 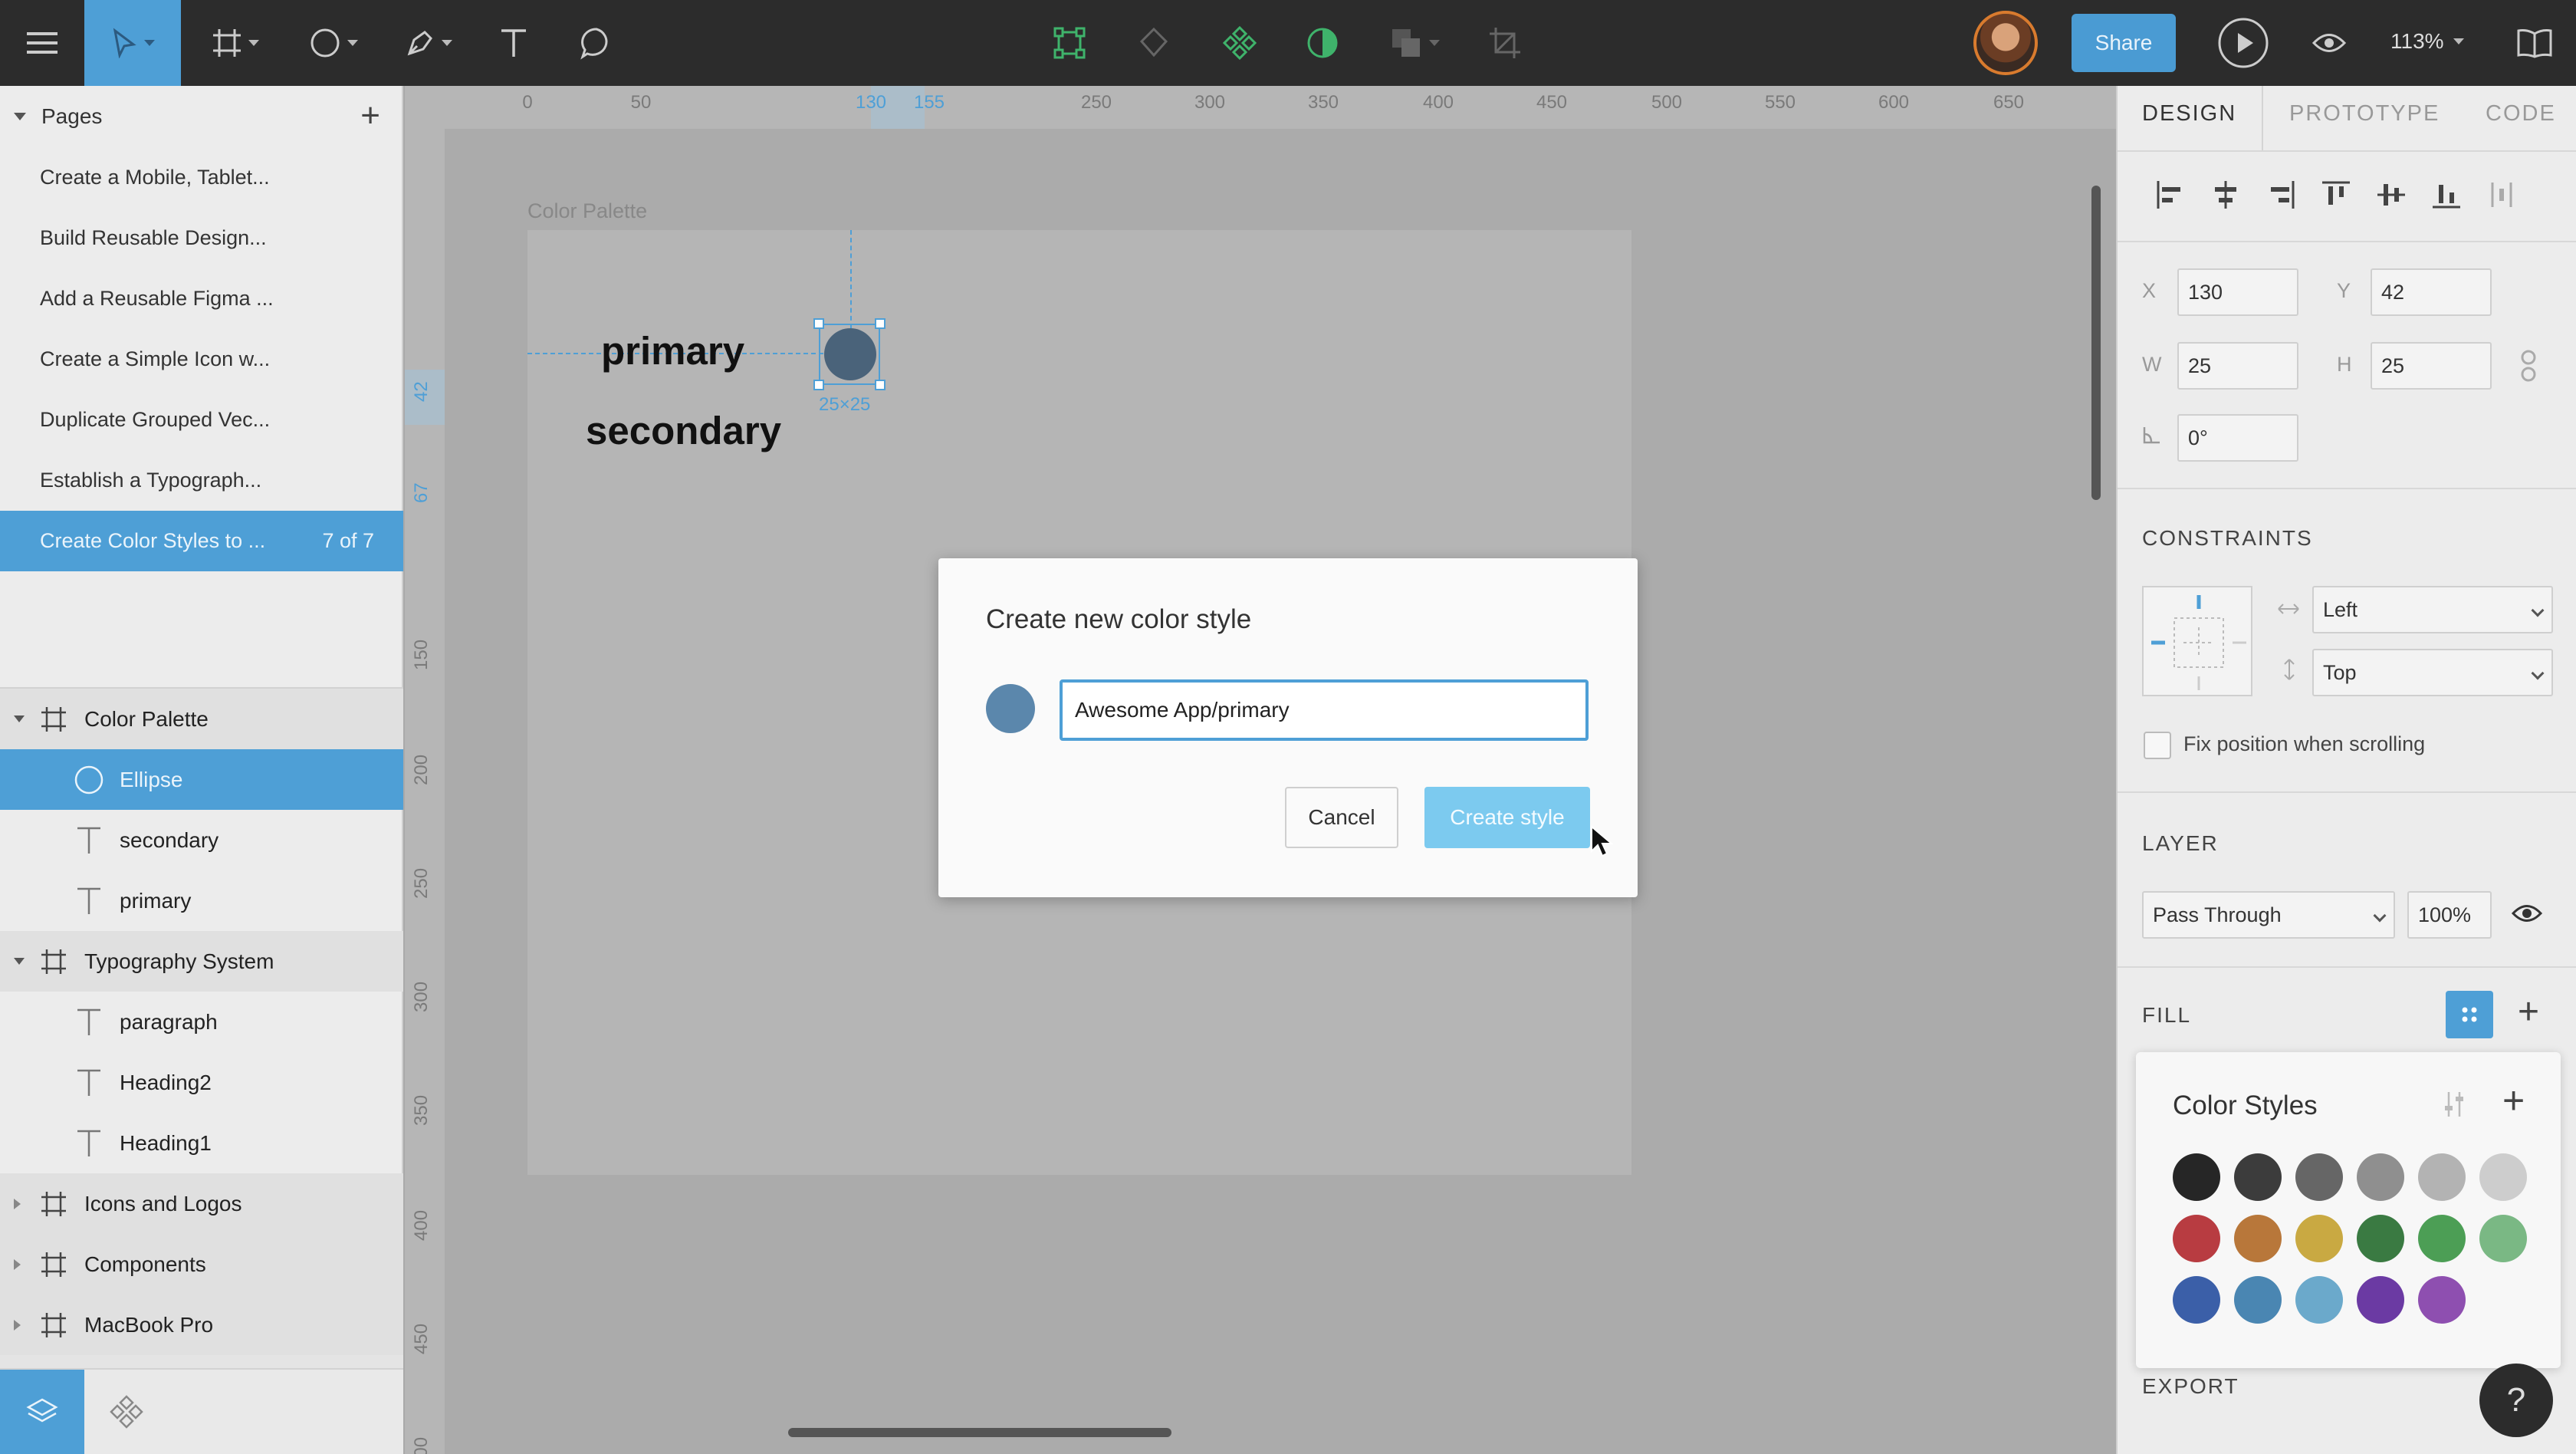 I want to click on add-style-plus-icon: +, so click(x=2514, y=1100).